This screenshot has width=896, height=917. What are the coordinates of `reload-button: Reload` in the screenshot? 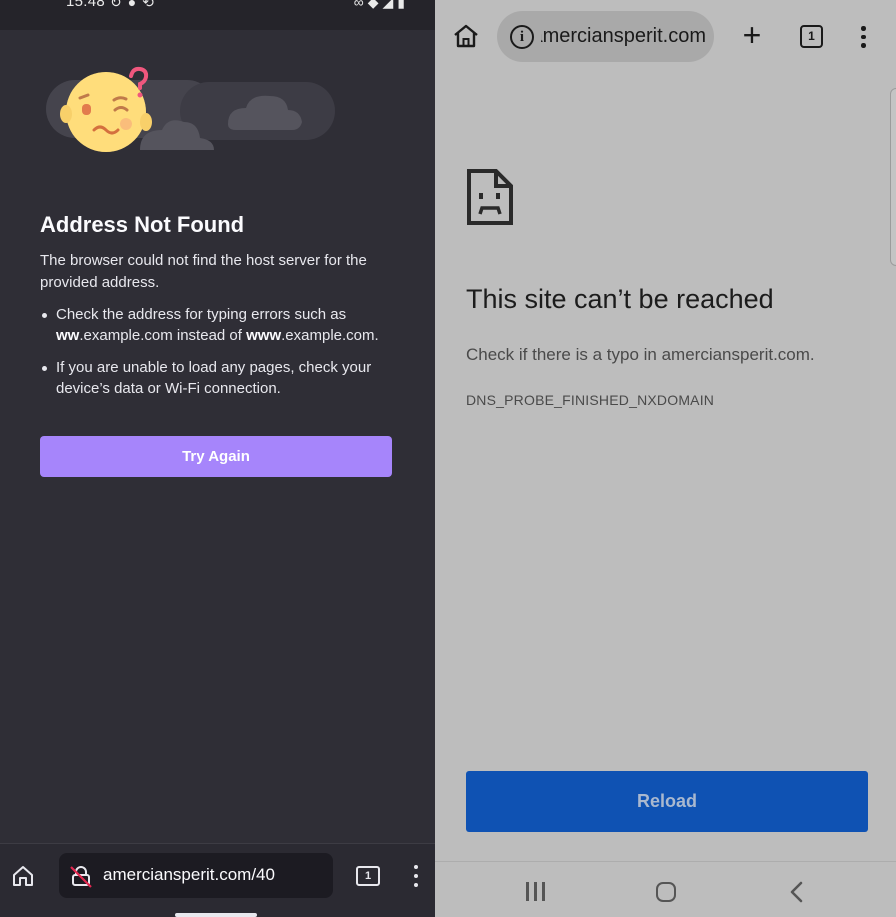 It's located at (667, 801).